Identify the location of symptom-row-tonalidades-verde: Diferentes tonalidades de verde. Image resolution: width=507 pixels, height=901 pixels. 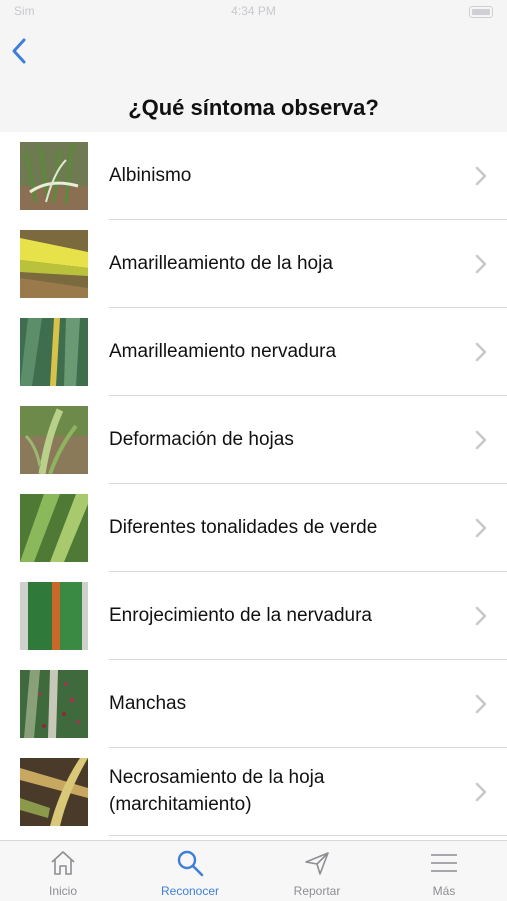
(253, 528).